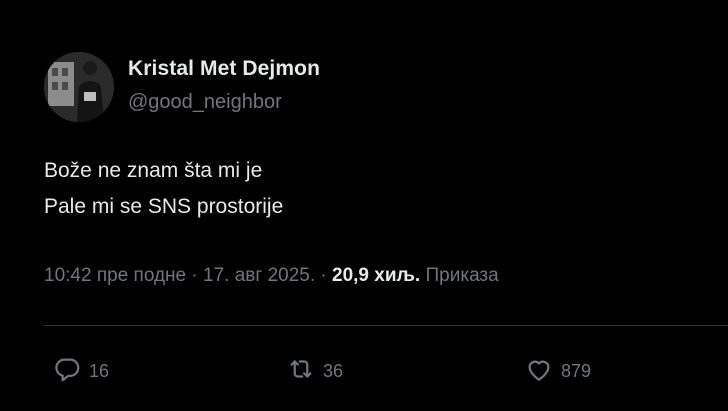 The height and width of the screenshot is (411, 728). I want to click on repost-icon, so click(301, 371).